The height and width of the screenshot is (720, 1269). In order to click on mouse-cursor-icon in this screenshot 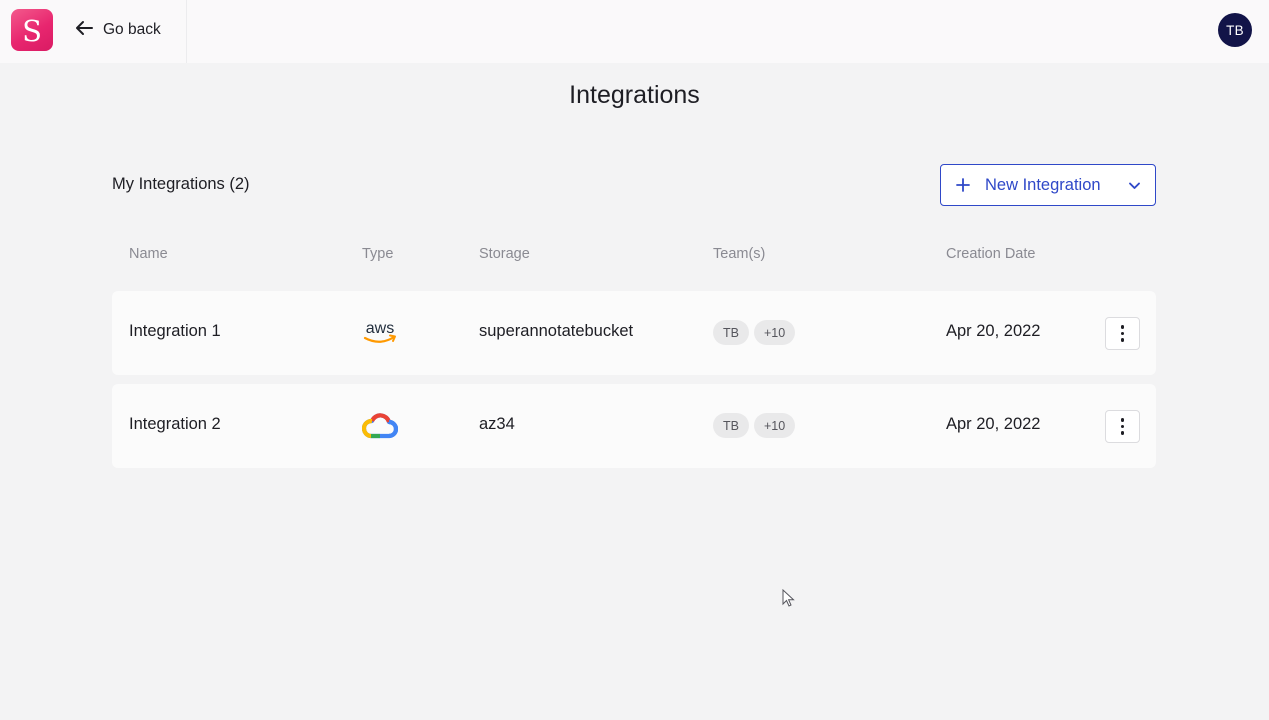, I will do `click(788, 600)`.